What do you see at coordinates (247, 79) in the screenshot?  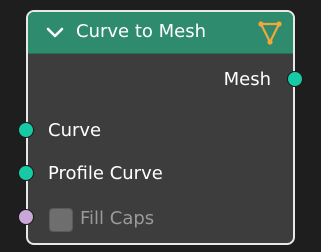 I see `output-label-mesh: Mesh` at bounding box center [247, 79].